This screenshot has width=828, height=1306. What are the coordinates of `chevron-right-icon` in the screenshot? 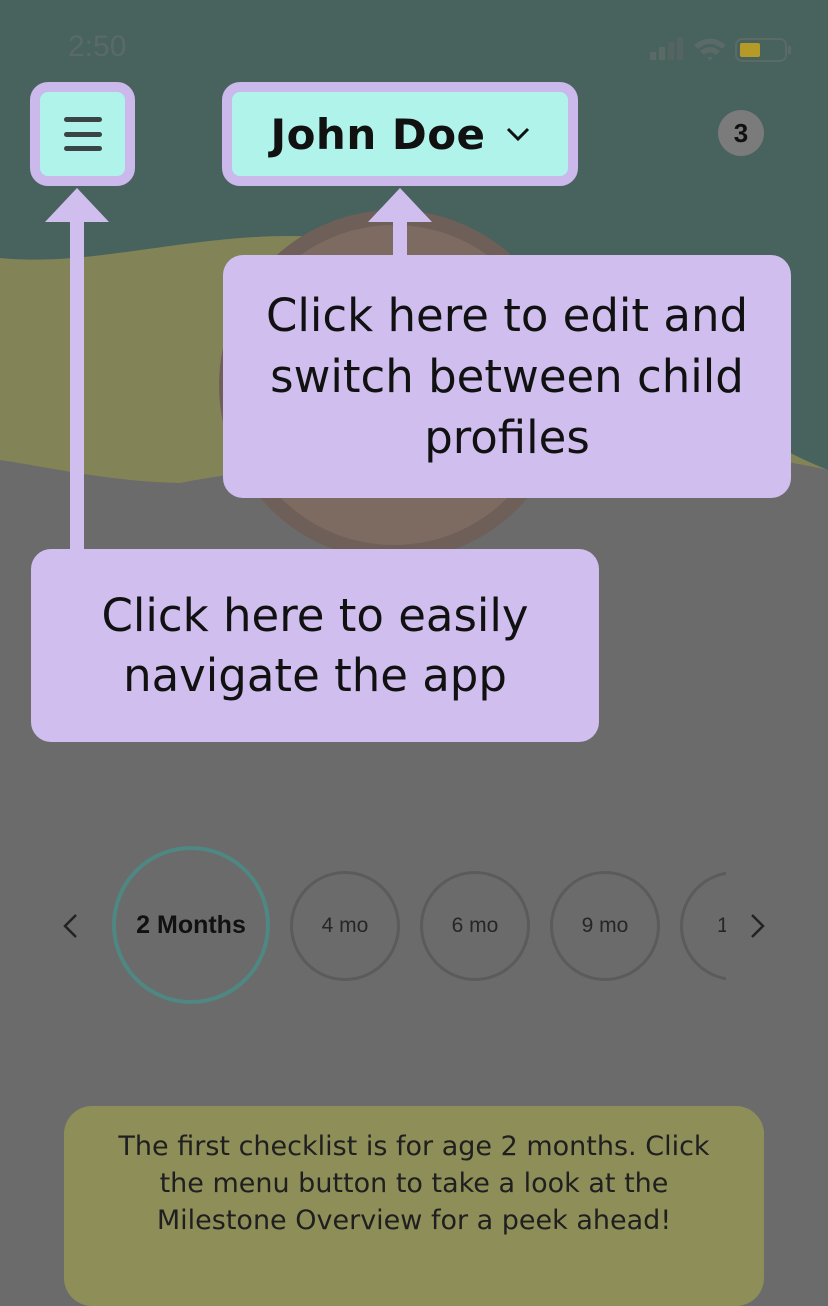 It's located at (758, 926).